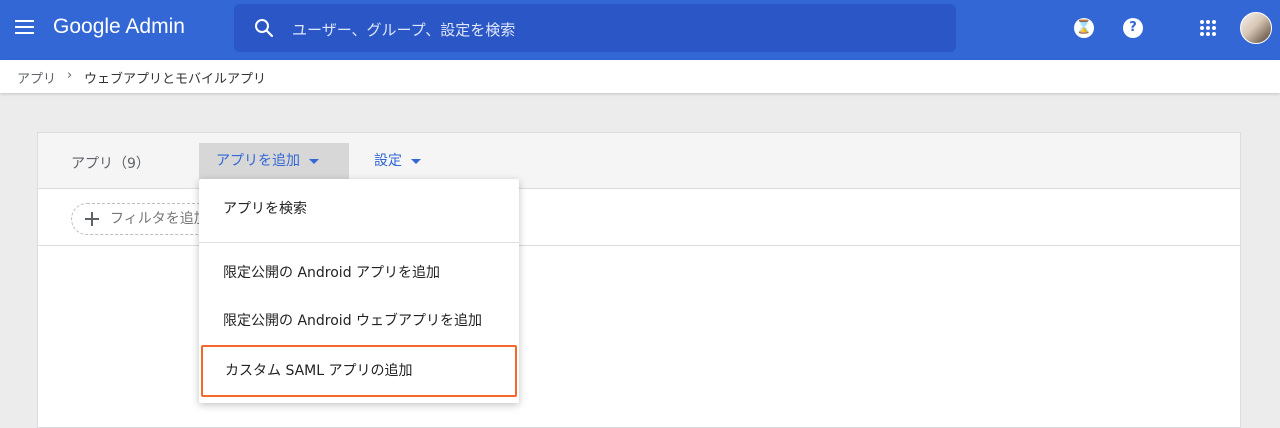 The image size is (1280, 428). I want to click on help-icon: ?, so click(1133, 28).